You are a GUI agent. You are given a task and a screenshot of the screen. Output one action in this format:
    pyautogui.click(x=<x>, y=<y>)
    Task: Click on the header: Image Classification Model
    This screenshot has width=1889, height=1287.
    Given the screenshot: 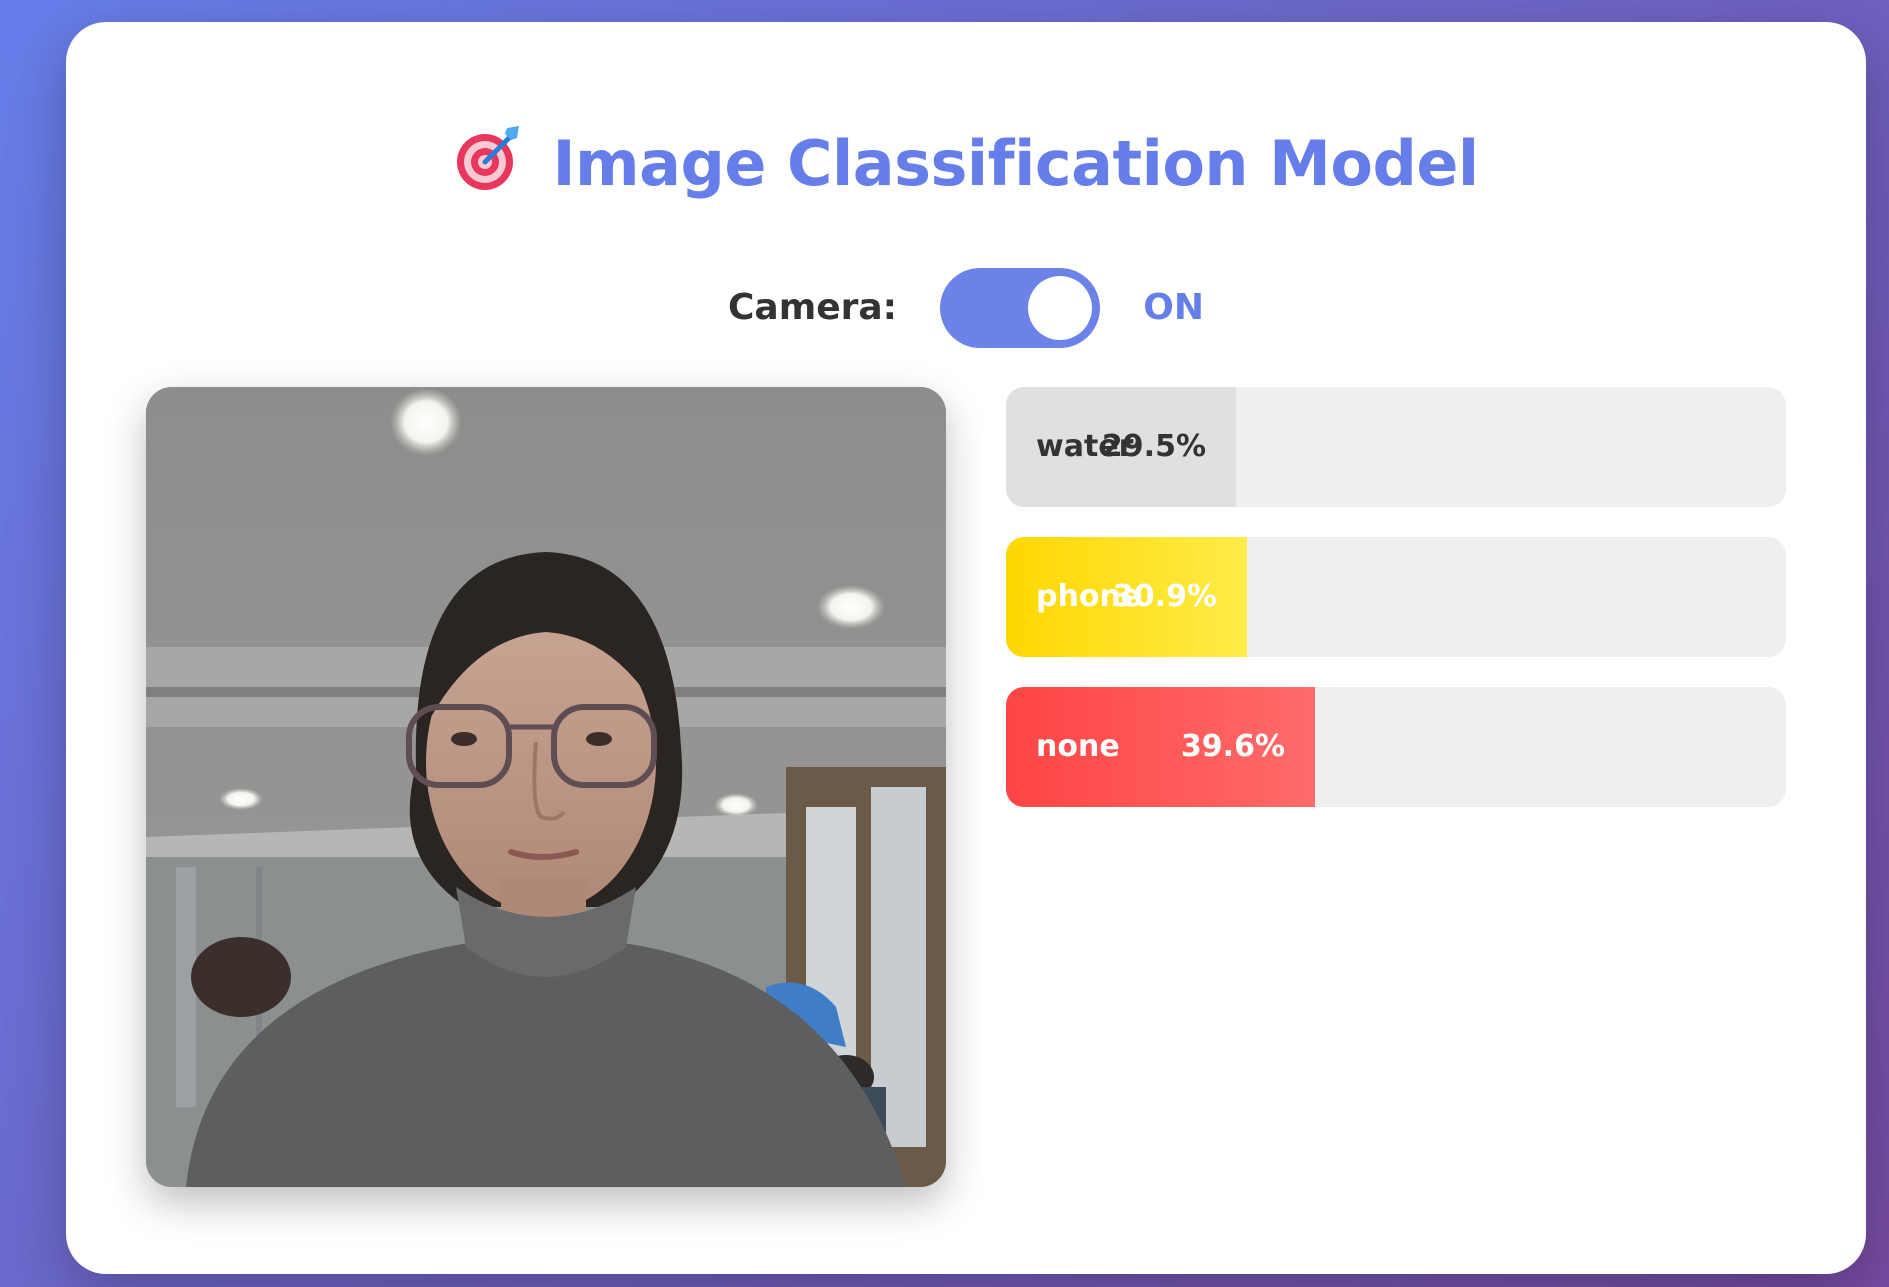 What is the action you would take?
    pyautogui.click(x=966, y=162)
    